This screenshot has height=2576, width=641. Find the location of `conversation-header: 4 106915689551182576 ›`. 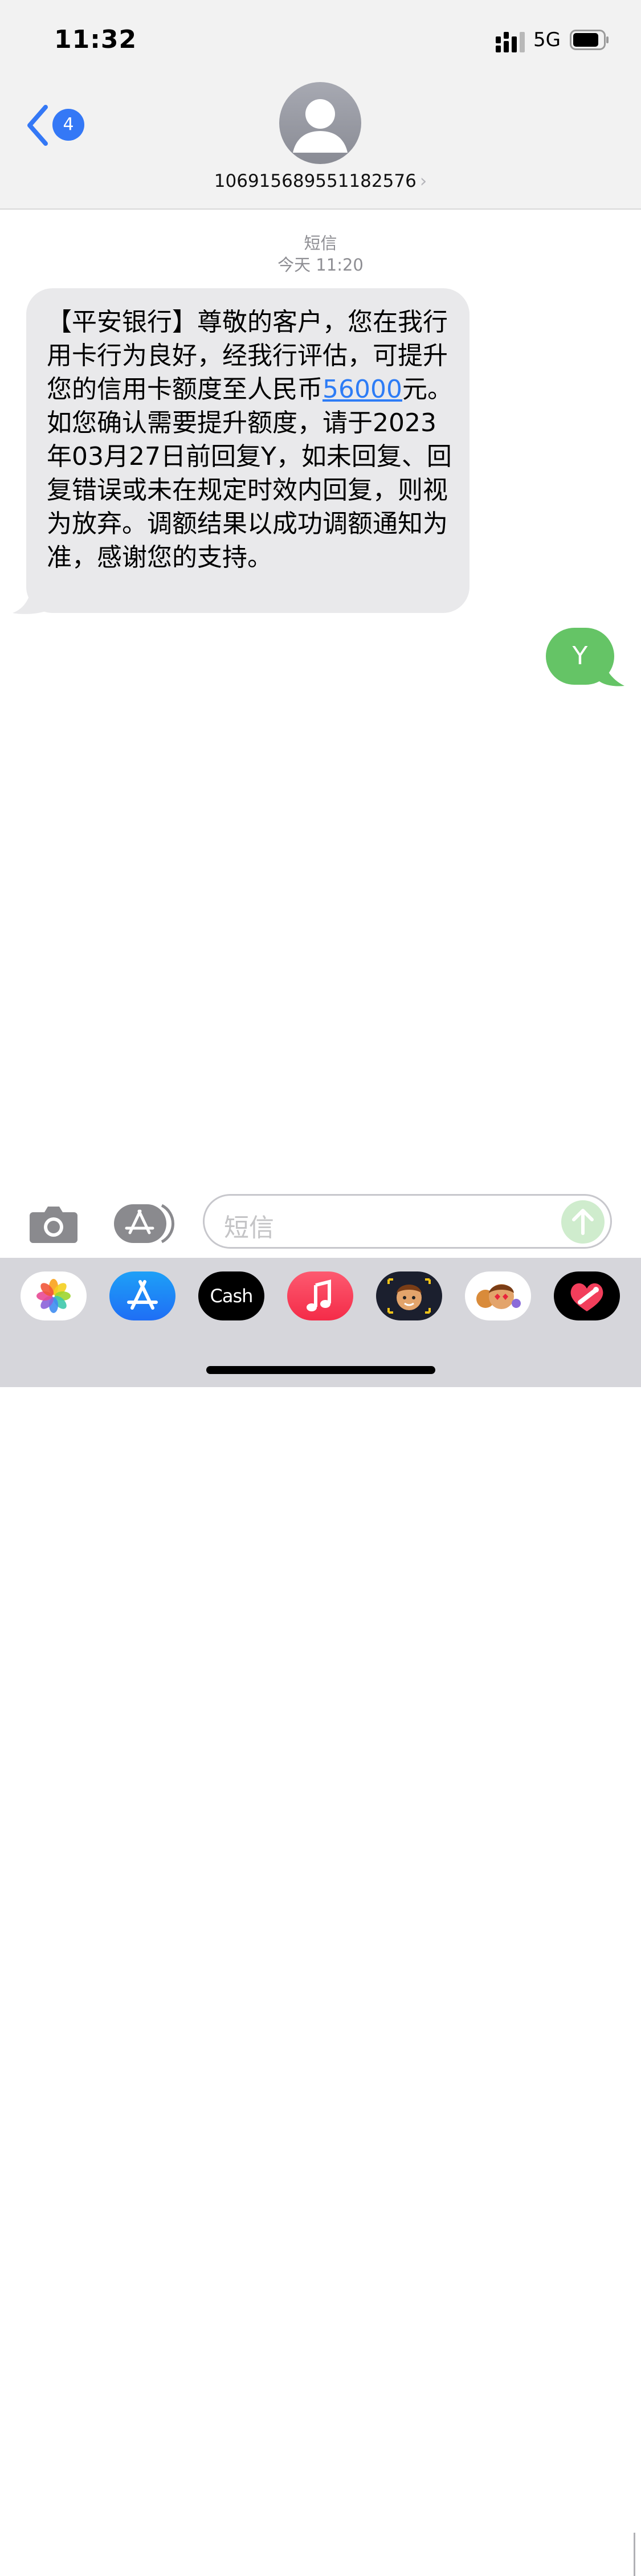

conversation-header: 4 106915689551182576 › is located at coordinates (320, 142).